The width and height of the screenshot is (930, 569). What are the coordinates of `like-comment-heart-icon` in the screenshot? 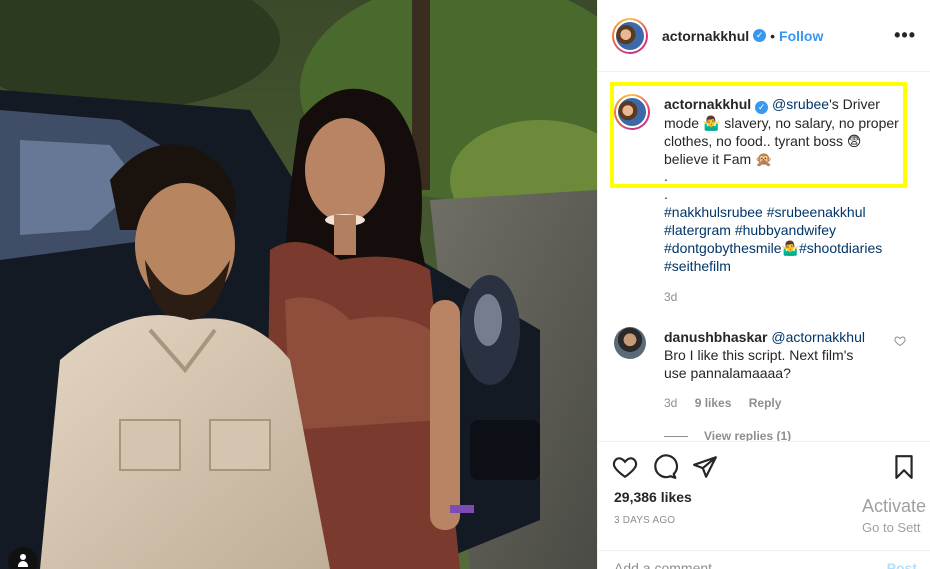 It's located at (900, 341).